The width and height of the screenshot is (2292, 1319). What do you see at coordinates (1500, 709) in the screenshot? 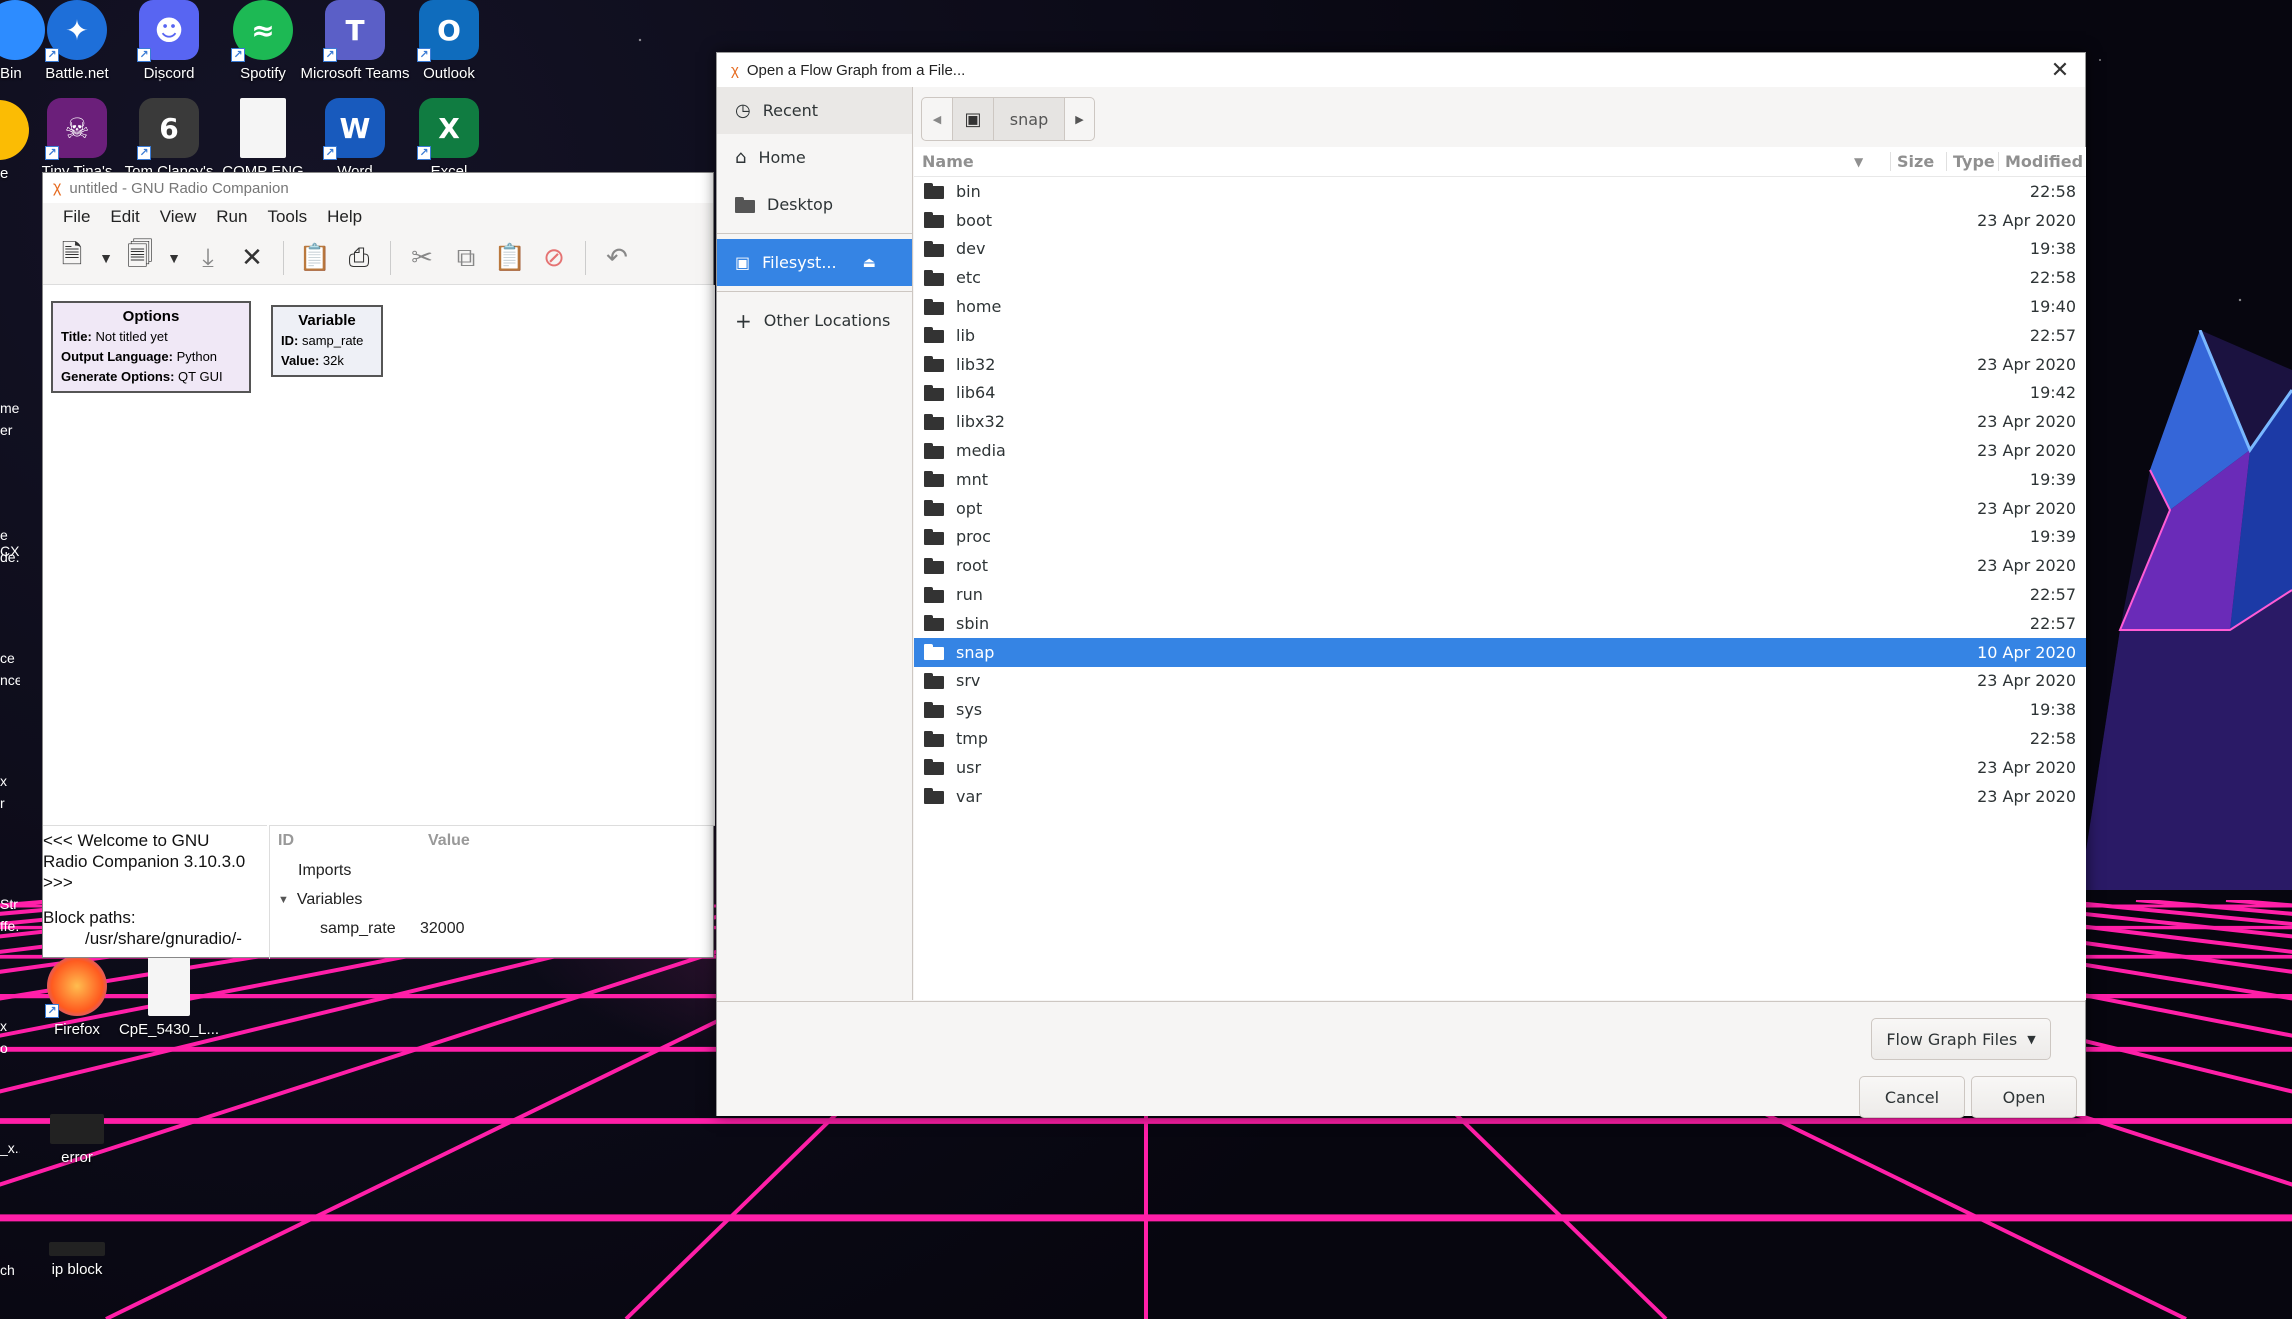
I see `file-row: sys 19:38` at bounding box center [1500, 709].